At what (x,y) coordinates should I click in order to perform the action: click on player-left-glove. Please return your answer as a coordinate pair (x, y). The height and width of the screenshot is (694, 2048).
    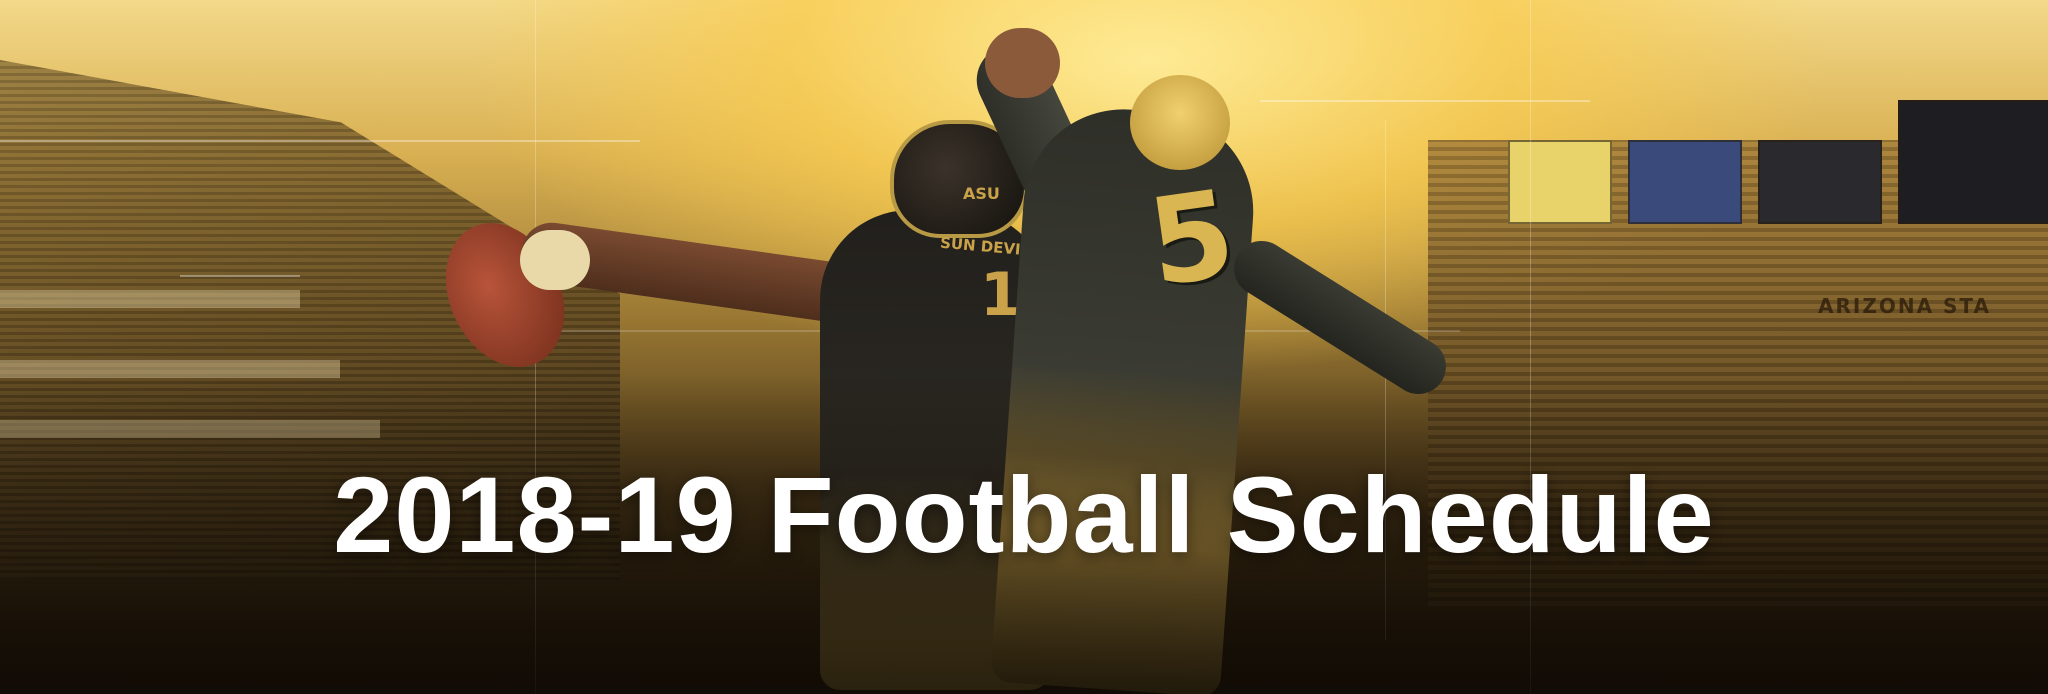
    Looking at the image, I should click on (555, 260).